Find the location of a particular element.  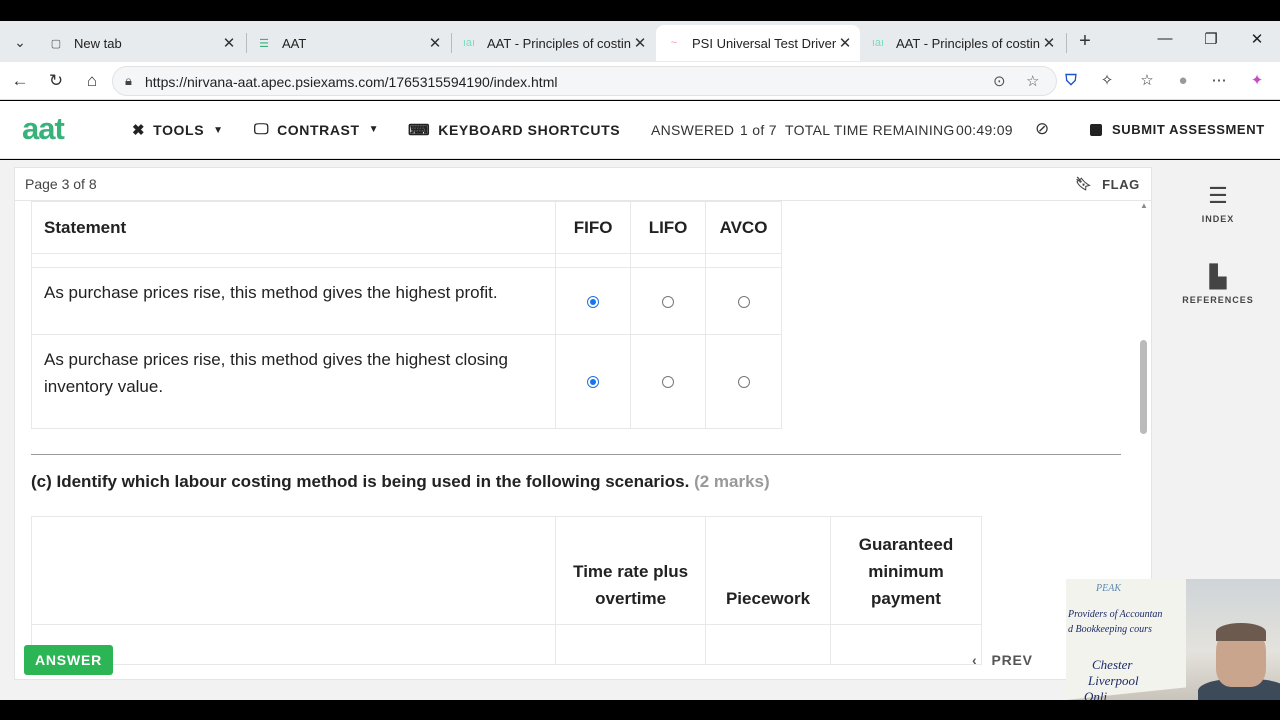

column-header: Guaranteed minimum payment is located at coordinates (906, 570).